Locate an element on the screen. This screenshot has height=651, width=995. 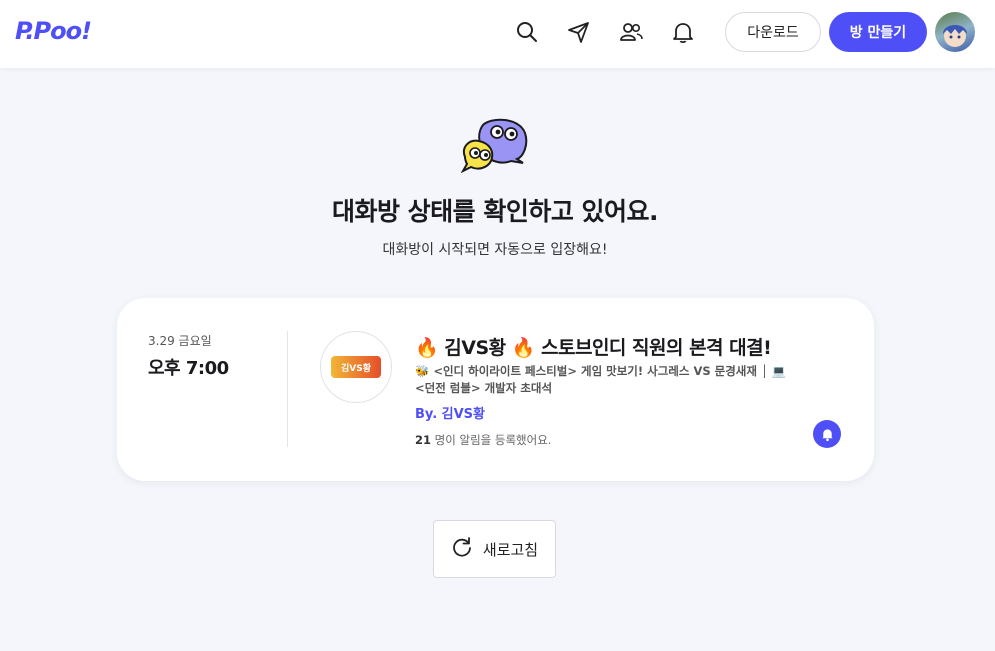
page-title: 대화방 상태를 확인하고 있어요. is located at coordinates (495, 211).